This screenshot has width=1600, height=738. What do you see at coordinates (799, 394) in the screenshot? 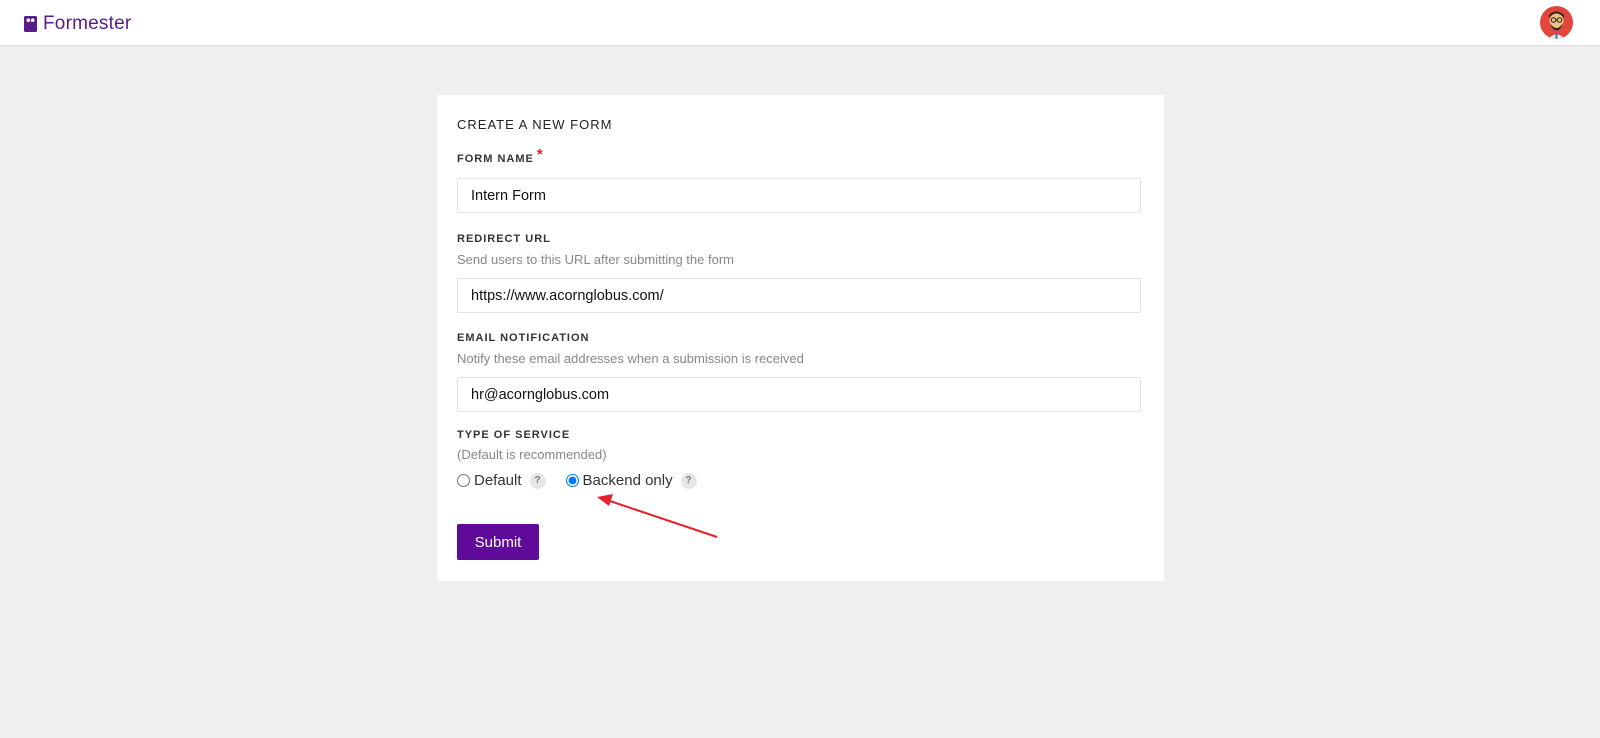
I see `email-notification-input` at bounding box center [799, 394].